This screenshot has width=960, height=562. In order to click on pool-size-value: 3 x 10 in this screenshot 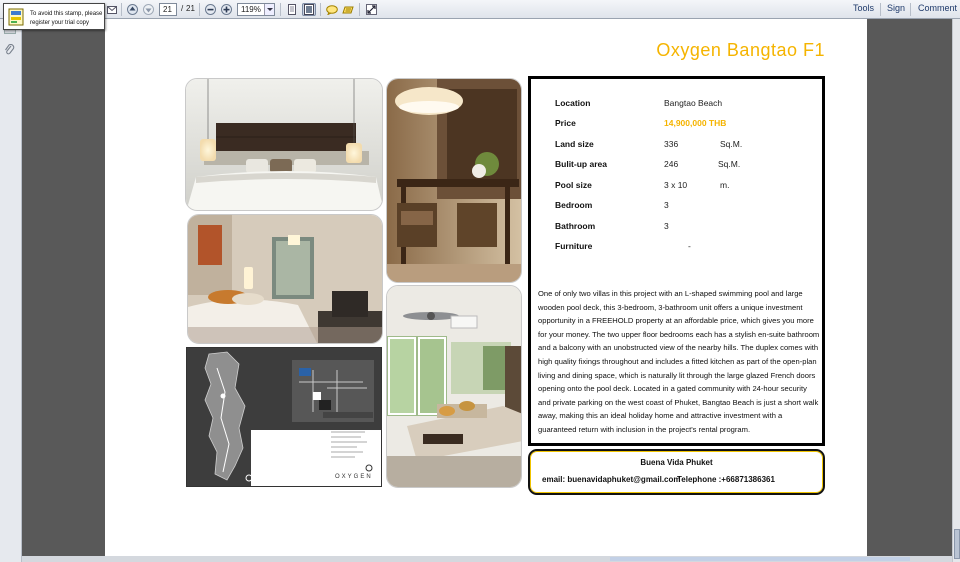, I will do `click(676, 185)`.